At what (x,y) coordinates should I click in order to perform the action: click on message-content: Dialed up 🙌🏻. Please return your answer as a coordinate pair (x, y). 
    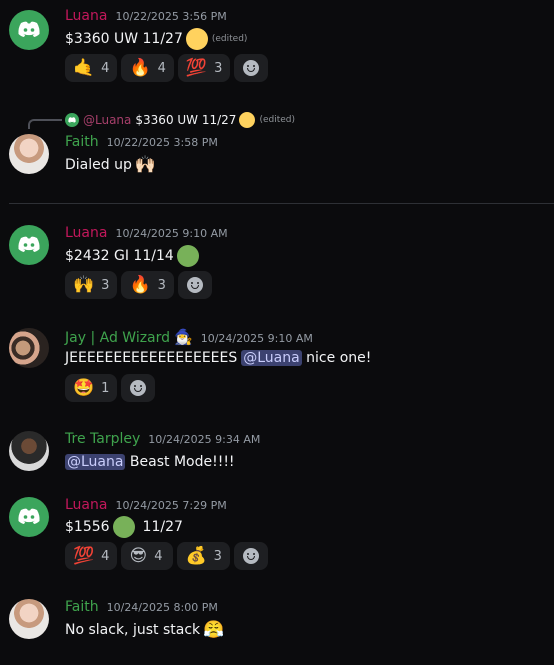
    Looking at the image, I should click on (110, 165).